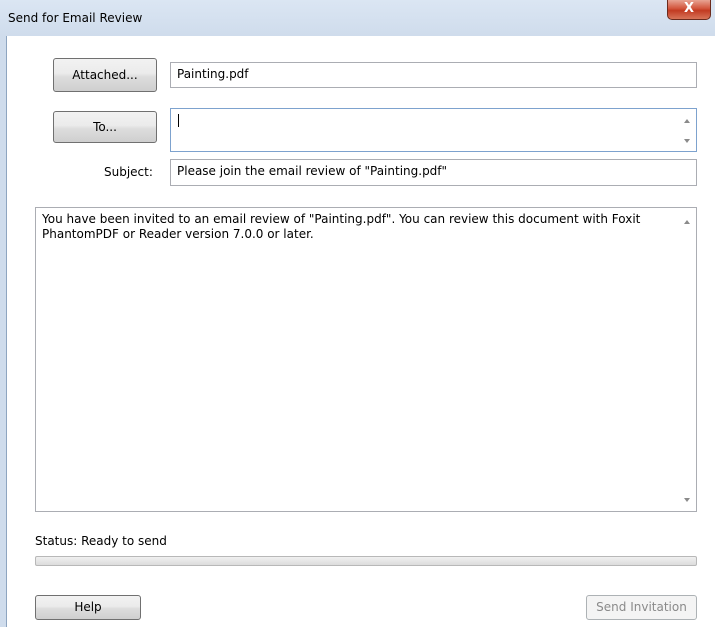 The width and height of the screenshot is (715, 627). I want to click on send-invitation-label: Send Invitation, so click(641, 607).